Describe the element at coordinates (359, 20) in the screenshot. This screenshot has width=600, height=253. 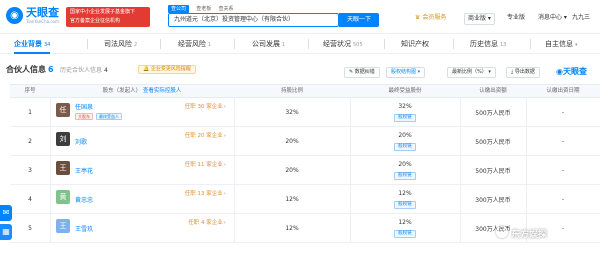
I see `search-button: 天眼一下` at that location.